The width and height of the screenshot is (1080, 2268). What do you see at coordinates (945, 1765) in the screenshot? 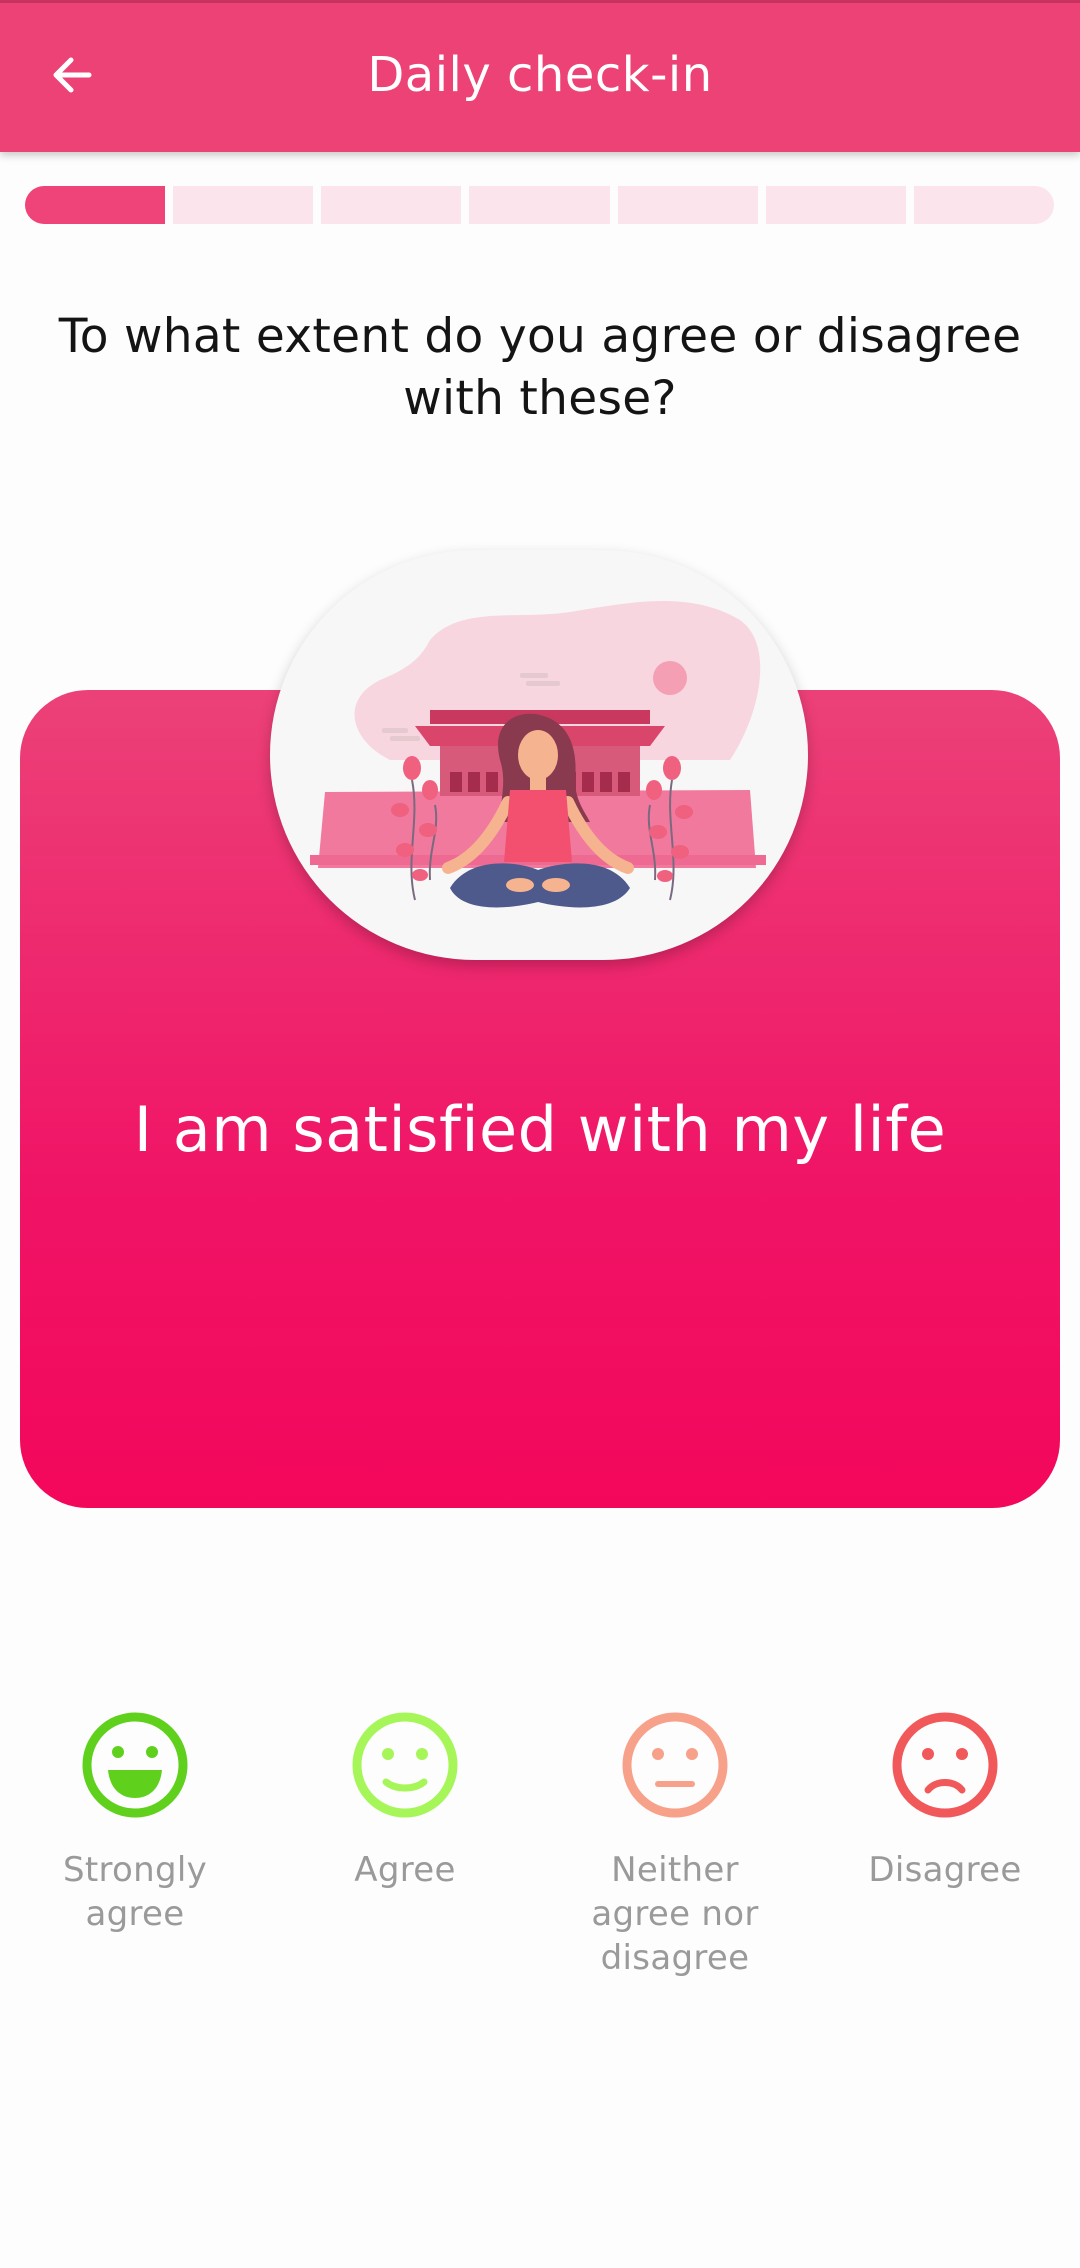
I see `frown-icon` at bounding box center [945, 1765].